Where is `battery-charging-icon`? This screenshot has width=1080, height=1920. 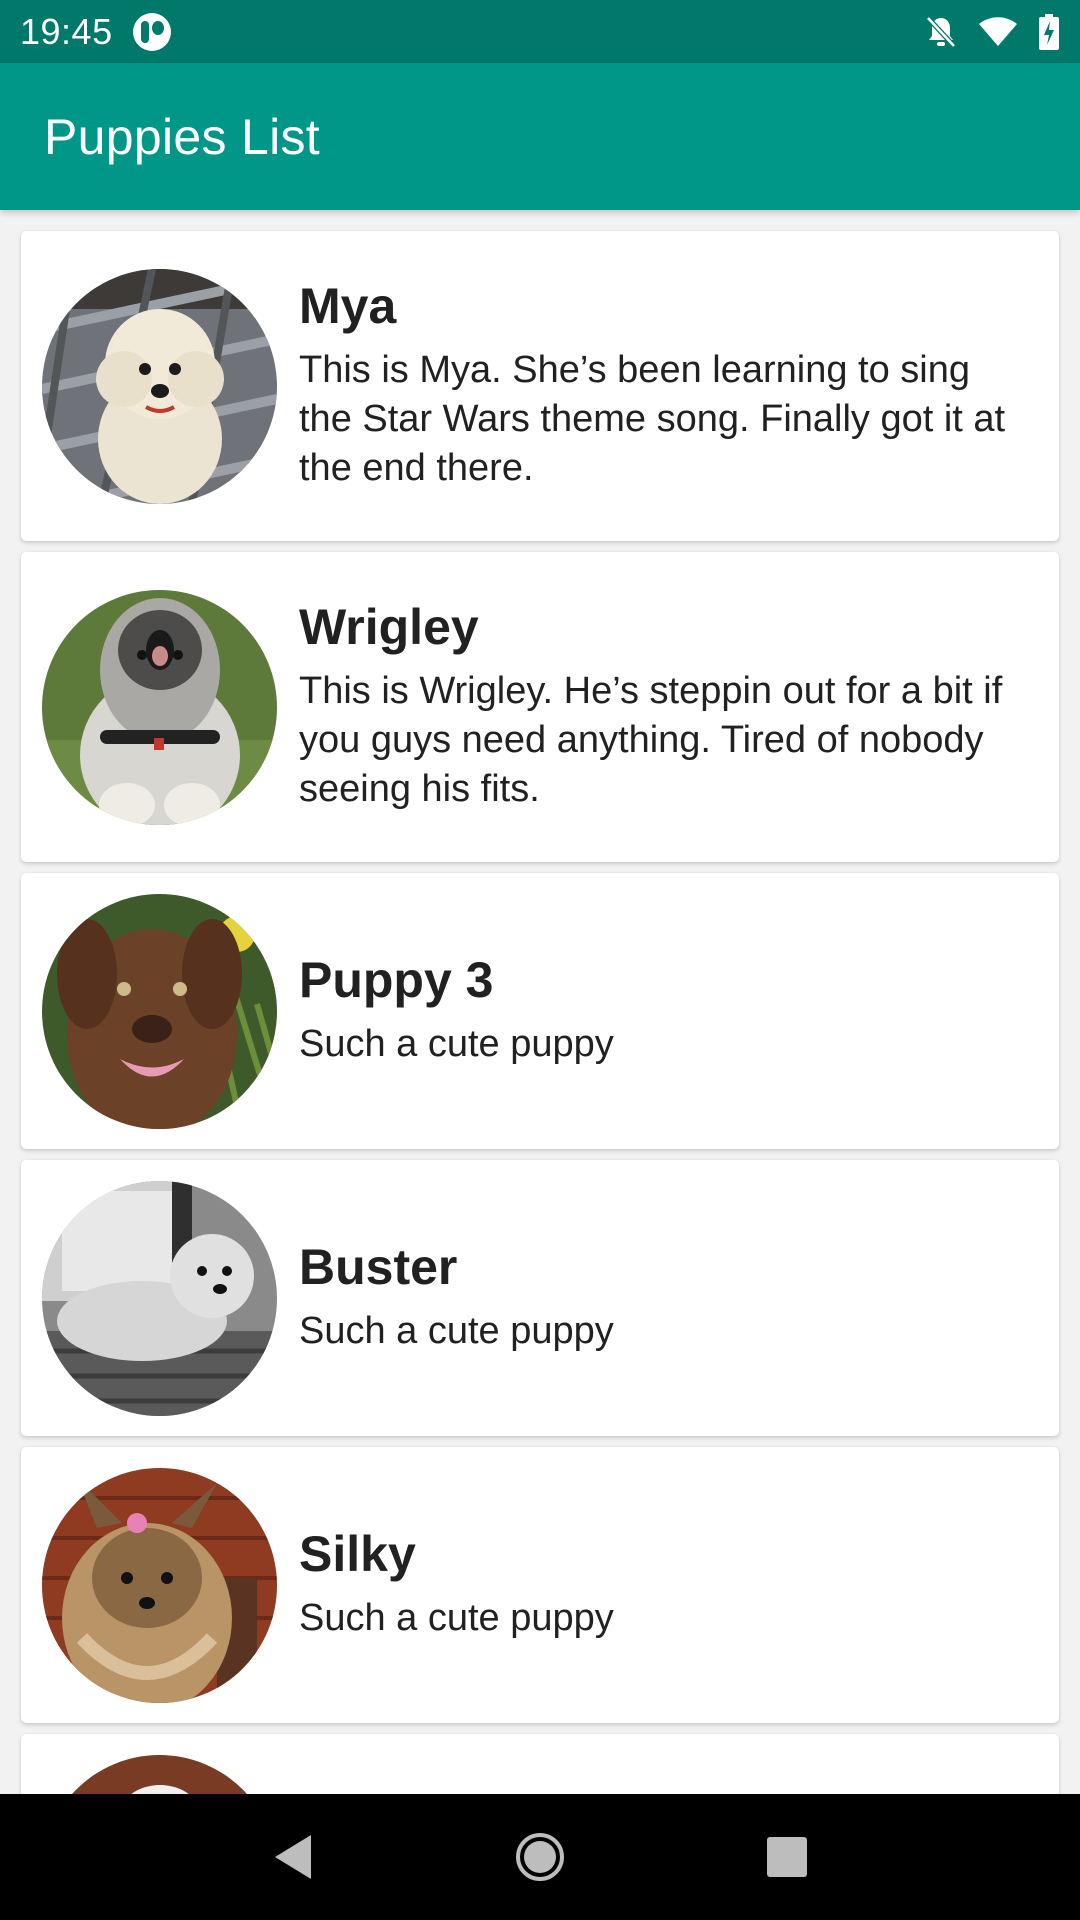
battery-charging-icon is located at coordinates (1049, 31).